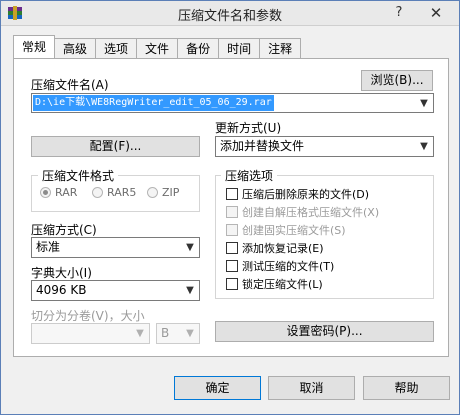  I want to click on method-value: 标准, so click(48, 247).